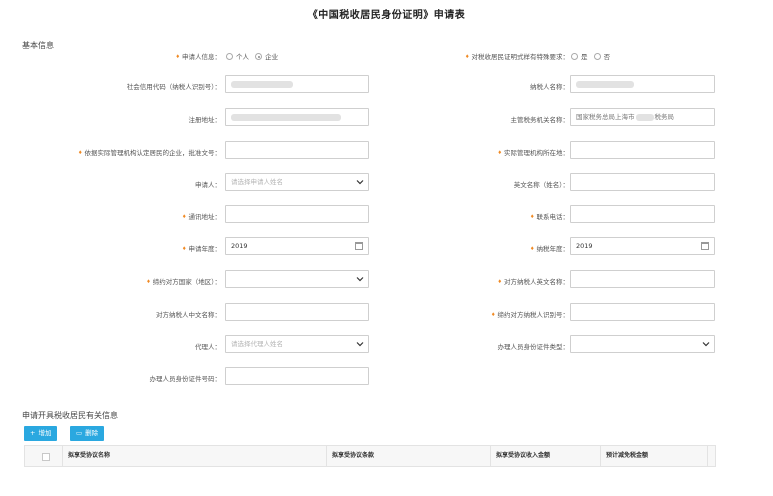  I want to click on reg-address-label: 注册地址：, so click(205, 120).